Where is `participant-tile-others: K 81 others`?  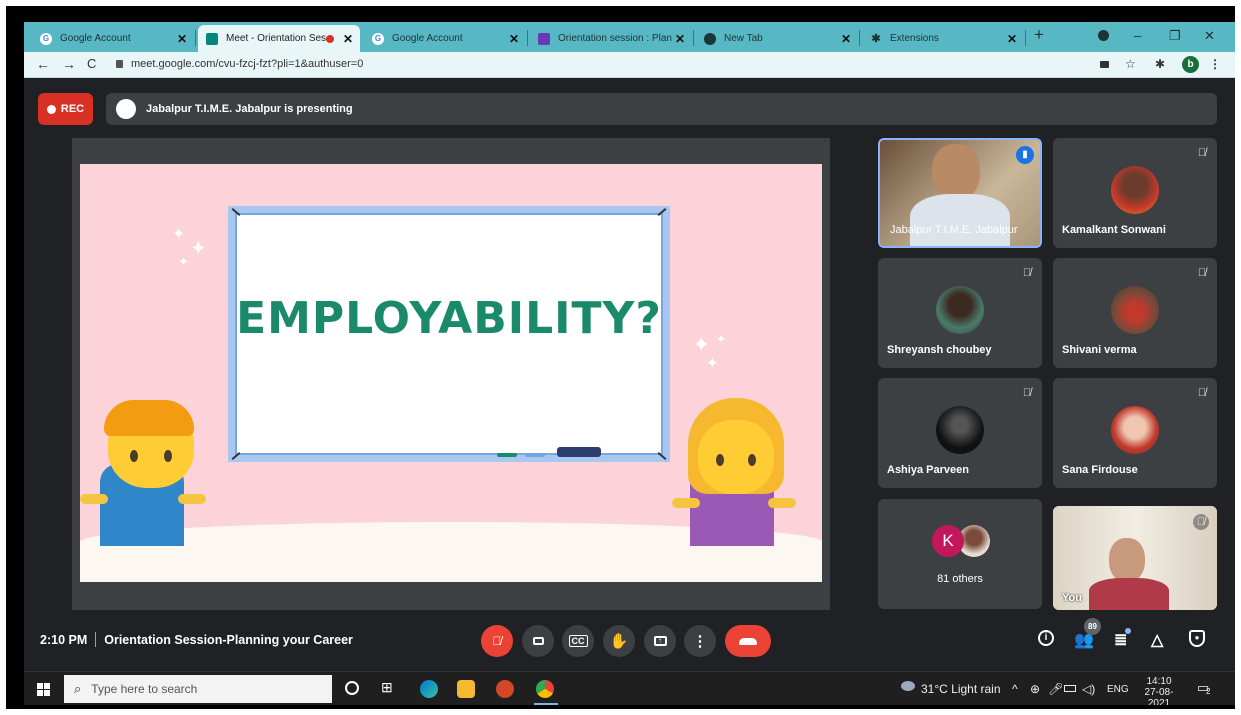 participant-tile-others: K 81 others is located at coordinates (960, 554).